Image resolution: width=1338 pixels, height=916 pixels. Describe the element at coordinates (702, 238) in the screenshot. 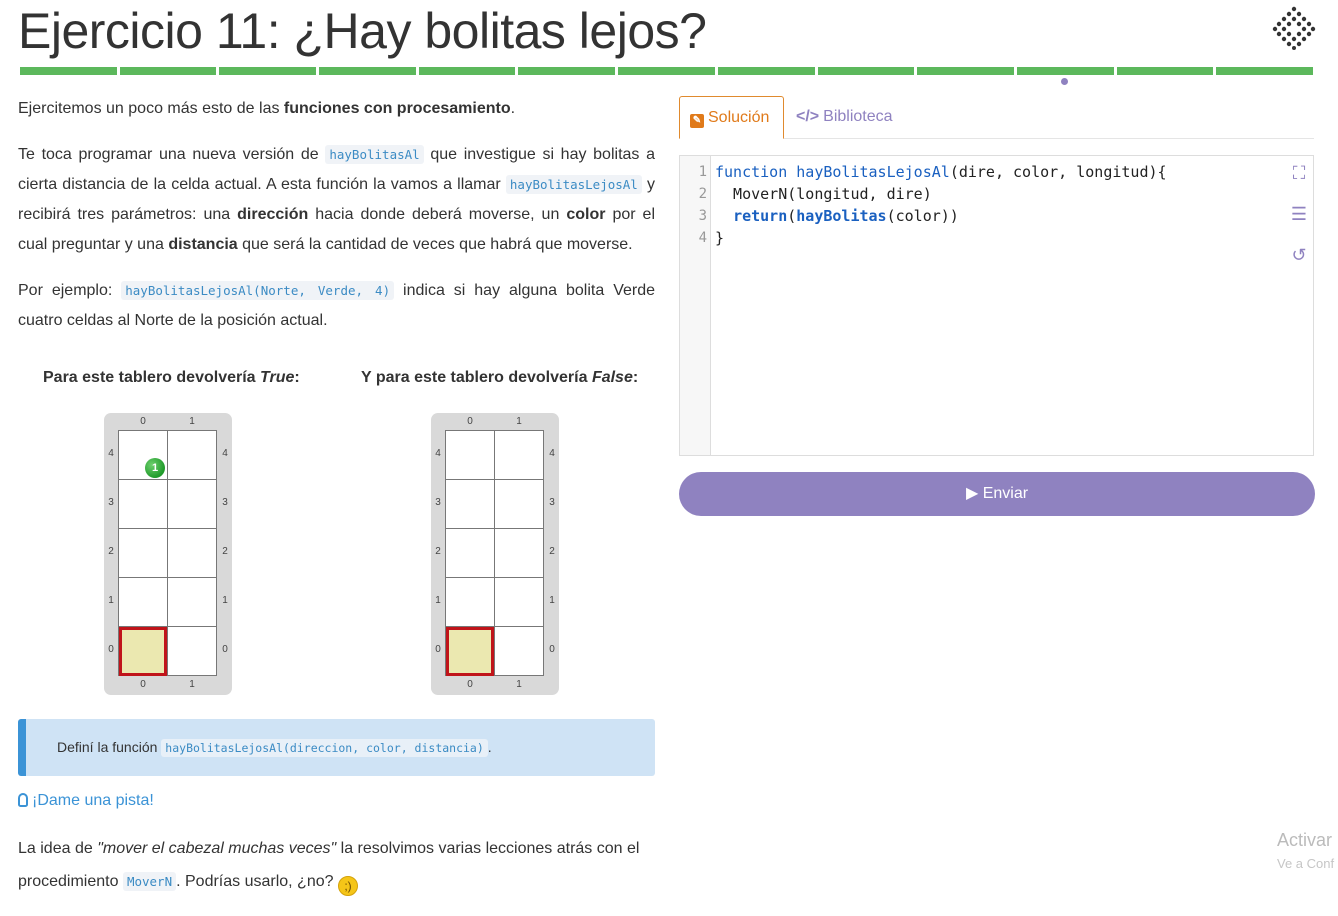

I see `line-number: 4` at that location.